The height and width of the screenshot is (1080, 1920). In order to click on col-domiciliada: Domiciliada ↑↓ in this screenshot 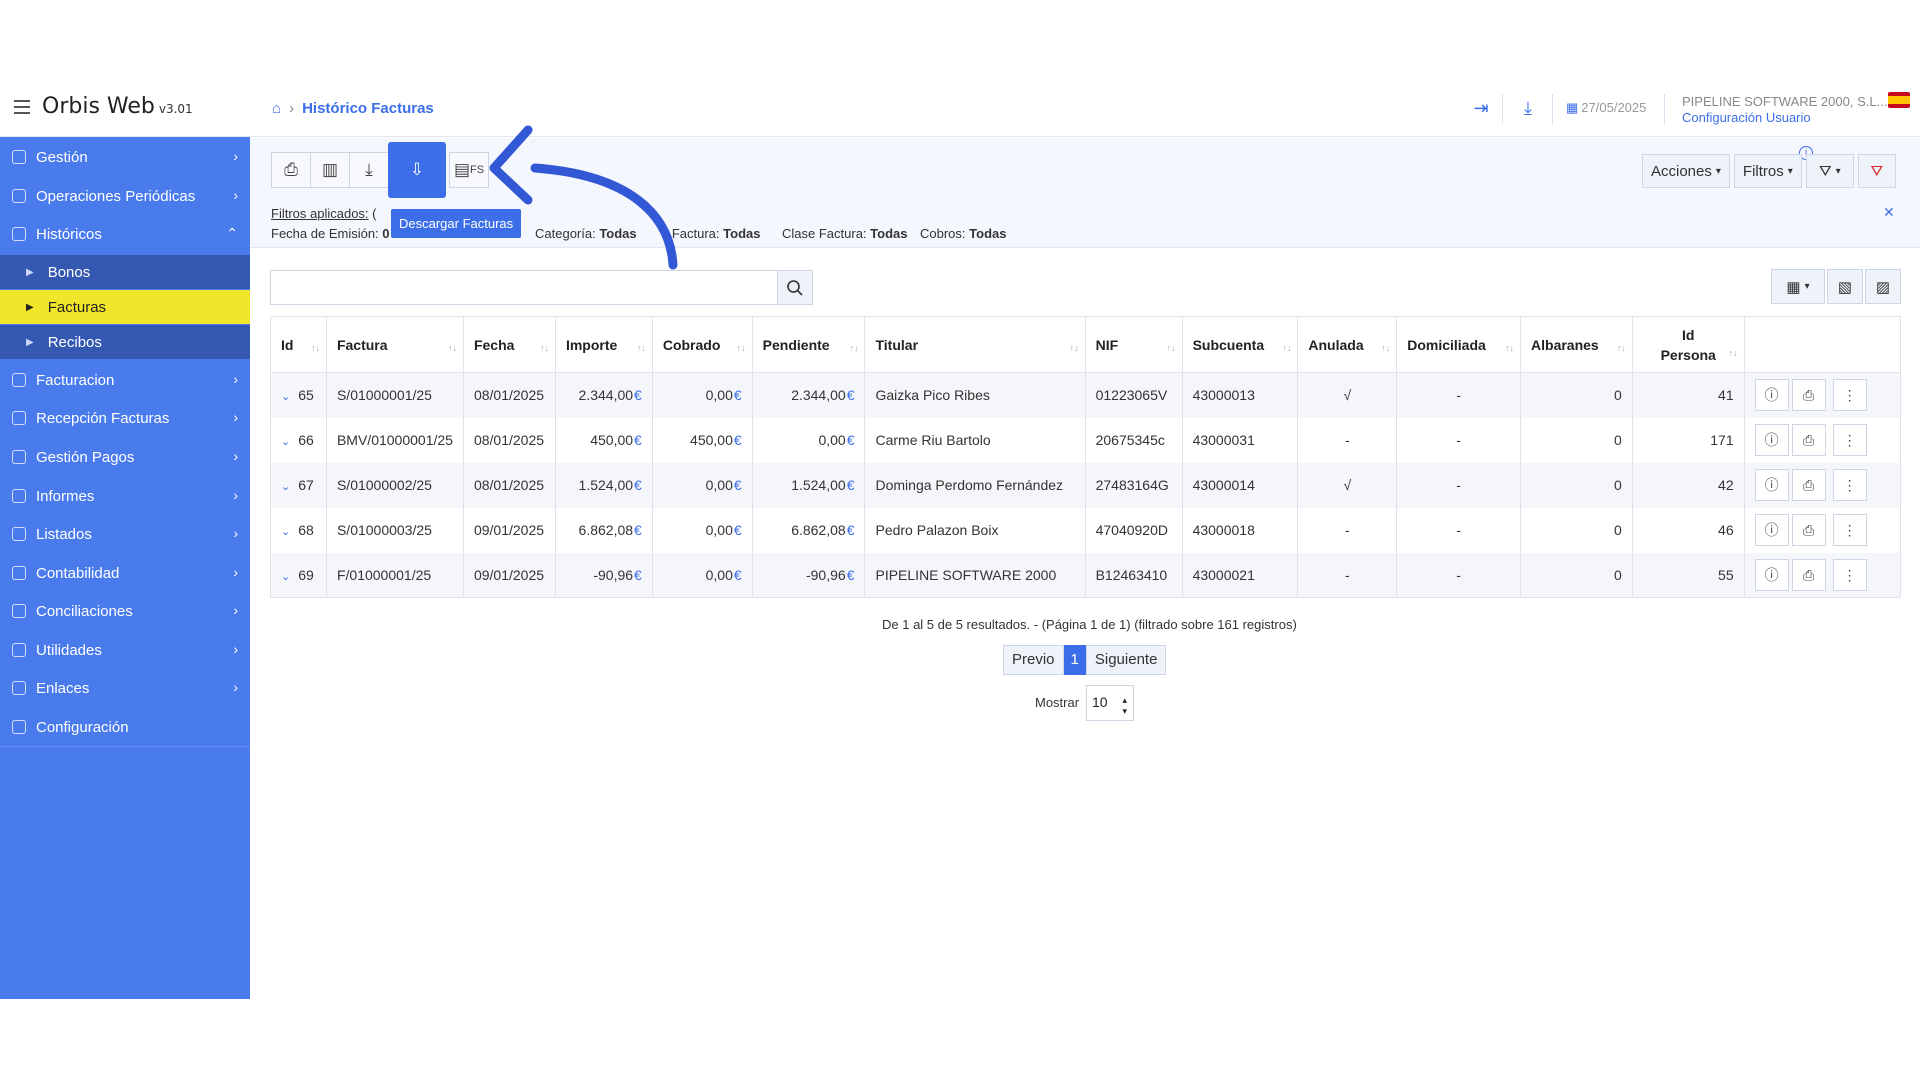, I will do `click(1459, 344)`.